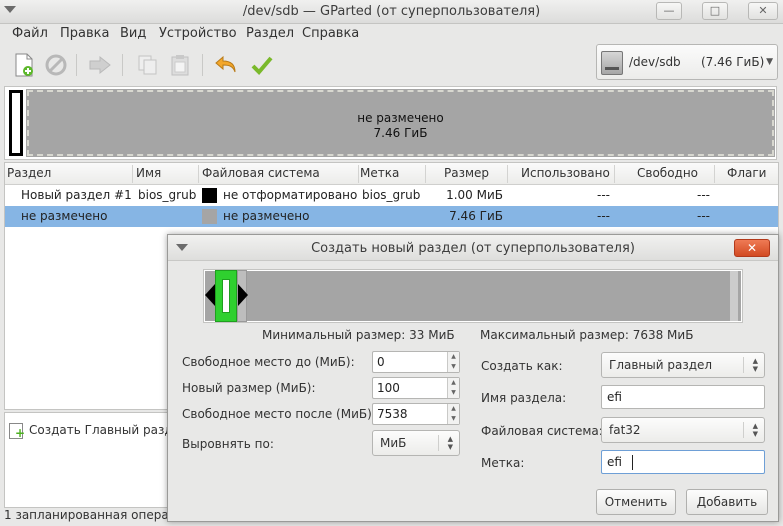  What do you see at coordinates (392, 414) in the screenshot?
I see `free-after-value: 7538` at bounding box center [392, 414].